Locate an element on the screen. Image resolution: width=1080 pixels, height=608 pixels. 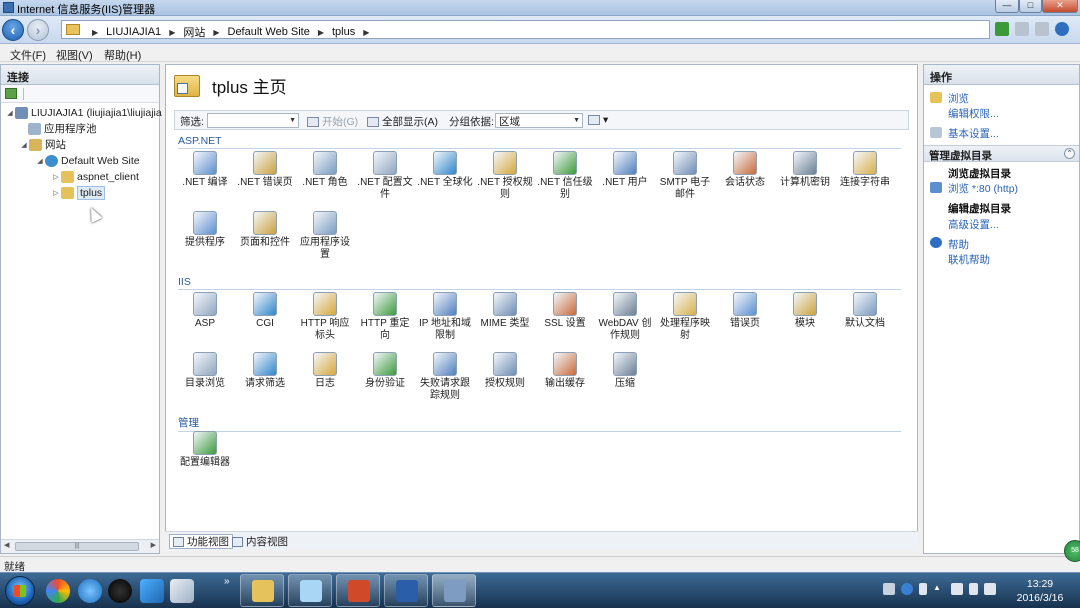
taskbar-iis-button is located at coordinates (454, 590).